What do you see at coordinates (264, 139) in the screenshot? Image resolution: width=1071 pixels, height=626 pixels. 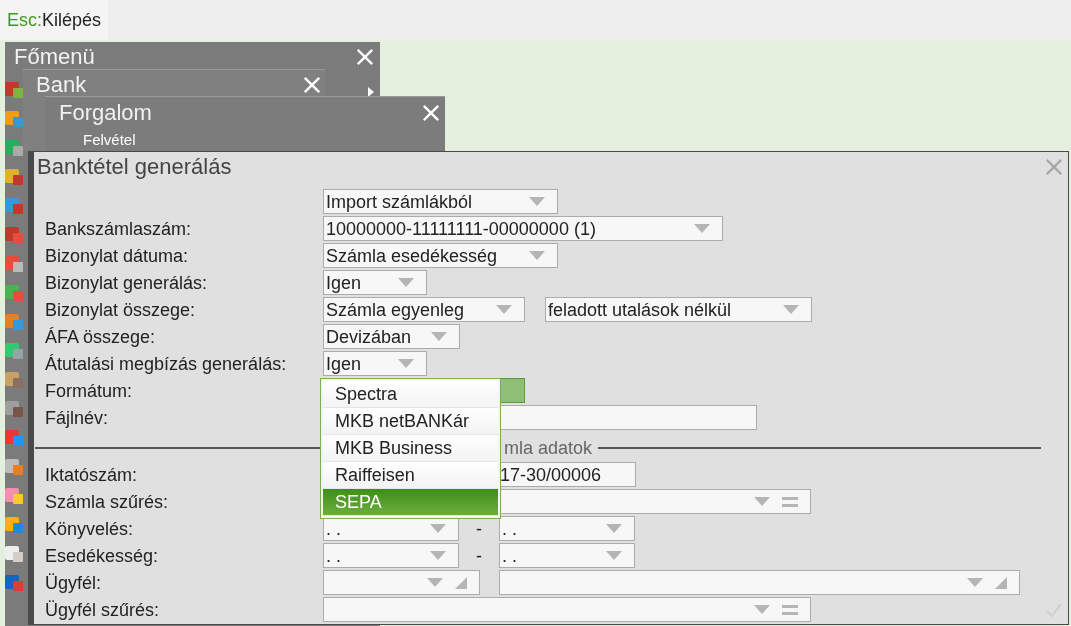 I see `menu-item: Felvétel` at bounding box center [264, 139].